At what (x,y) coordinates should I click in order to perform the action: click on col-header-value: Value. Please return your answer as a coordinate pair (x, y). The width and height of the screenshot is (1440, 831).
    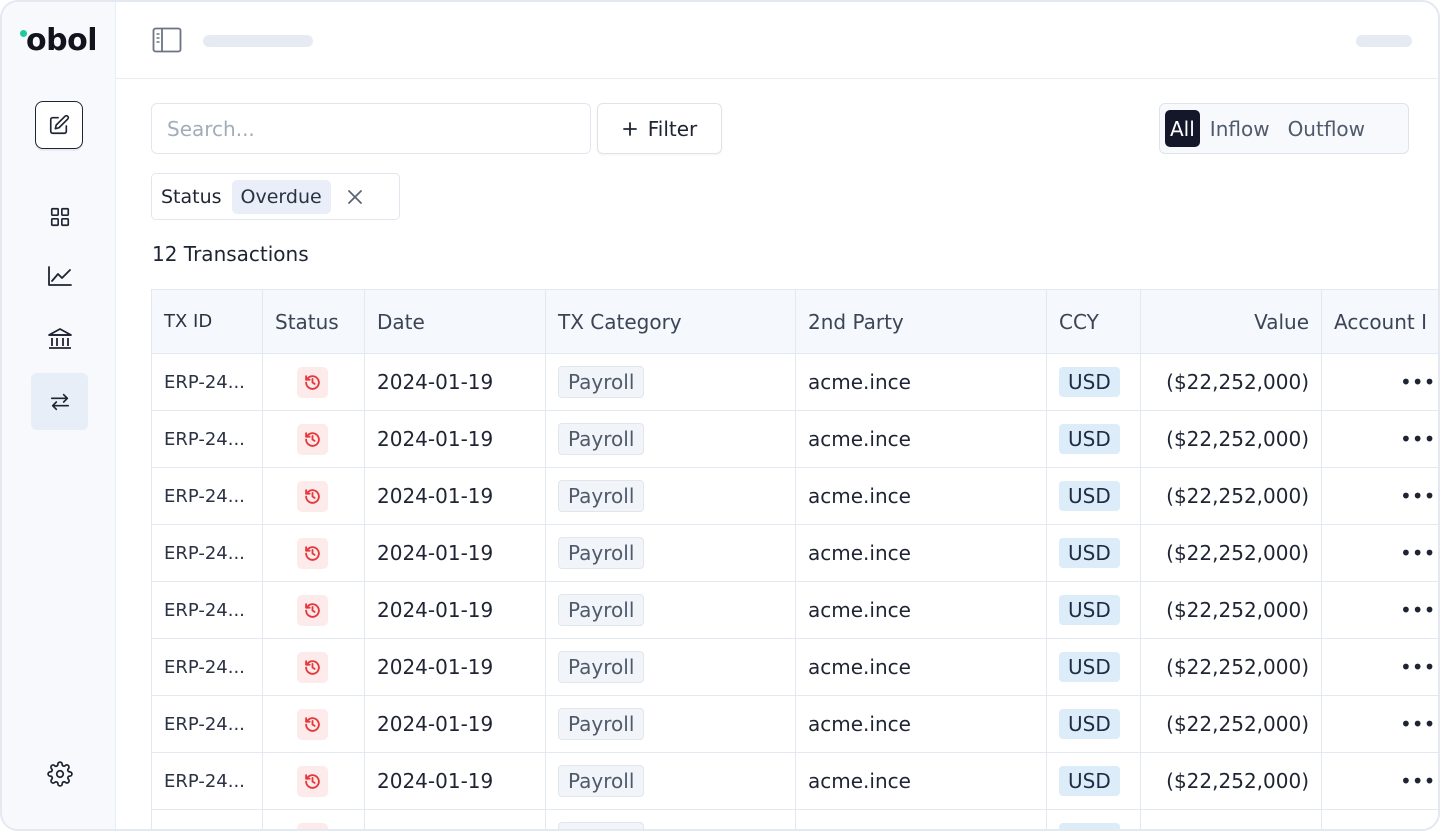
    Looking at the image, I should click on (1231, 321).